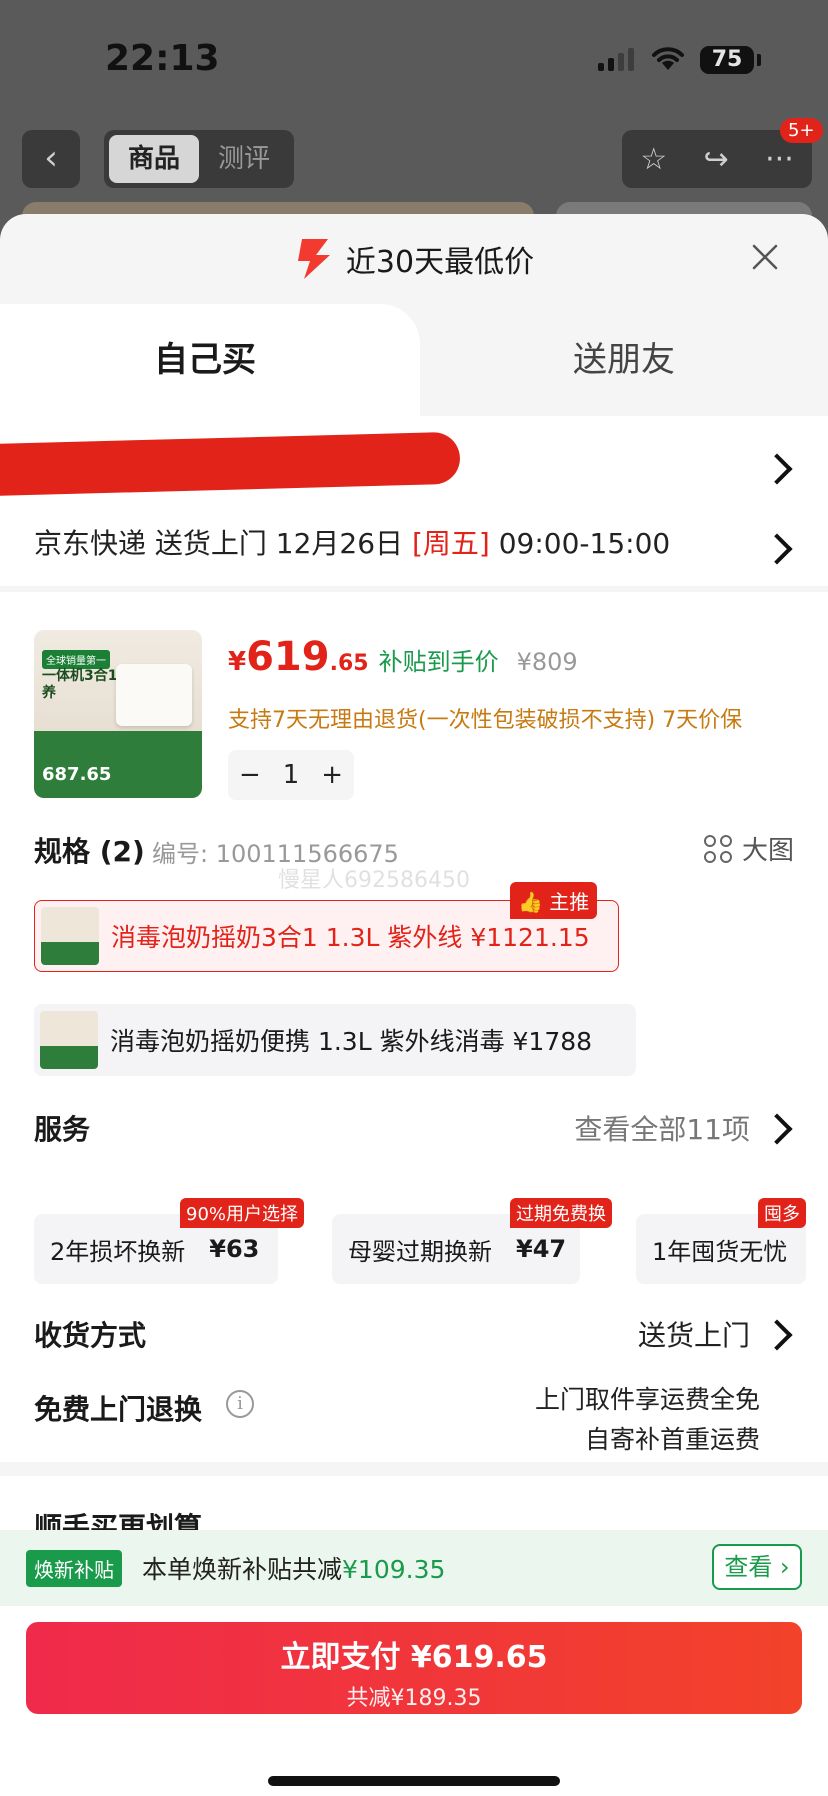 The image size is (828, 1796). What do you see at coordinates (74, 1568) in the screenshot?
I see `tradein-tag: 焕新补贴` at bounding box center [74, 1568].